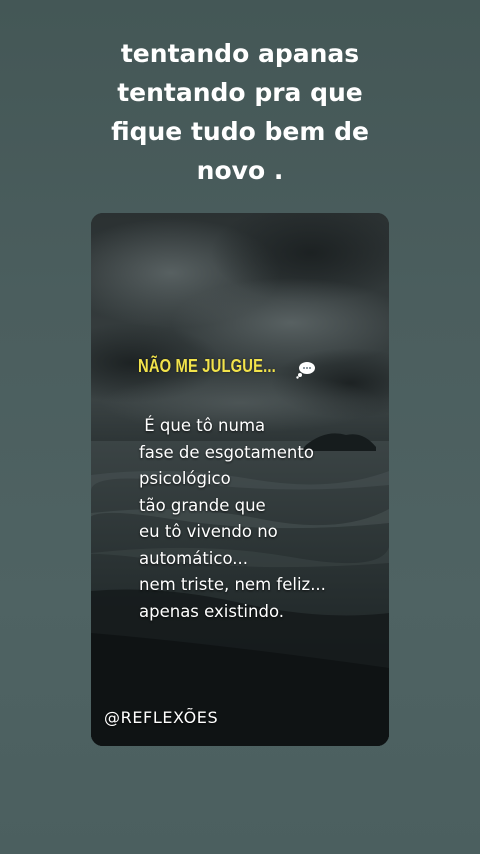  Describe the element at coordinates (202, 425) in the screenshot. I see `quote-line: É que tô numa` at that location.